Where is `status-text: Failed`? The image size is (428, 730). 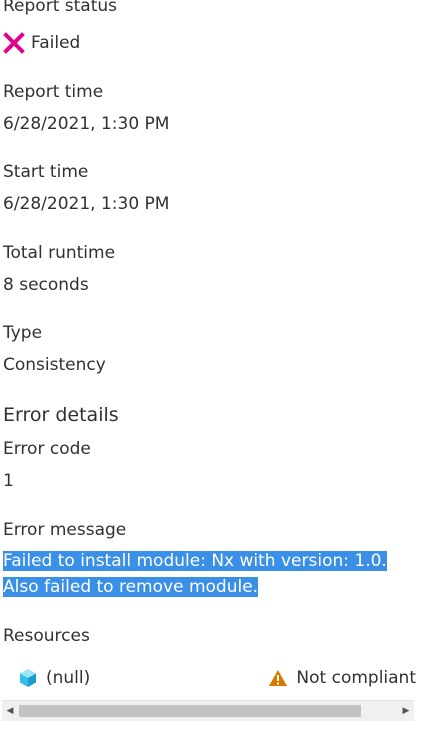
status-text: Failed is located at coordinates (56, 43).